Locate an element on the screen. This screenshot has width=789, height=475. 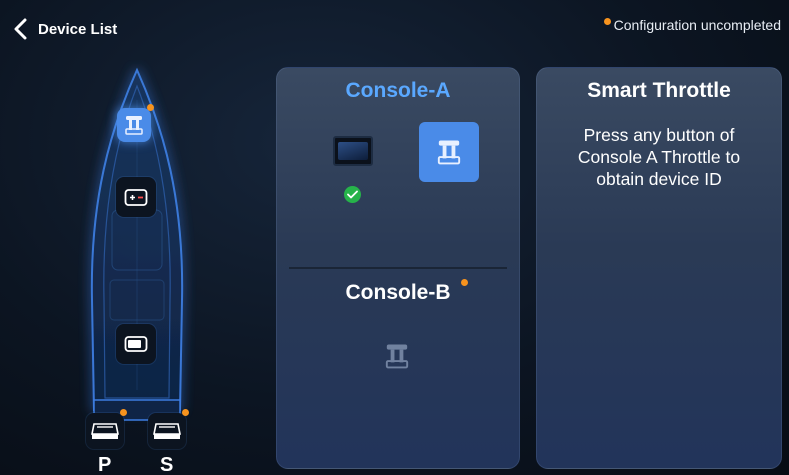
port-label: P is located at coordinates (105, 464).